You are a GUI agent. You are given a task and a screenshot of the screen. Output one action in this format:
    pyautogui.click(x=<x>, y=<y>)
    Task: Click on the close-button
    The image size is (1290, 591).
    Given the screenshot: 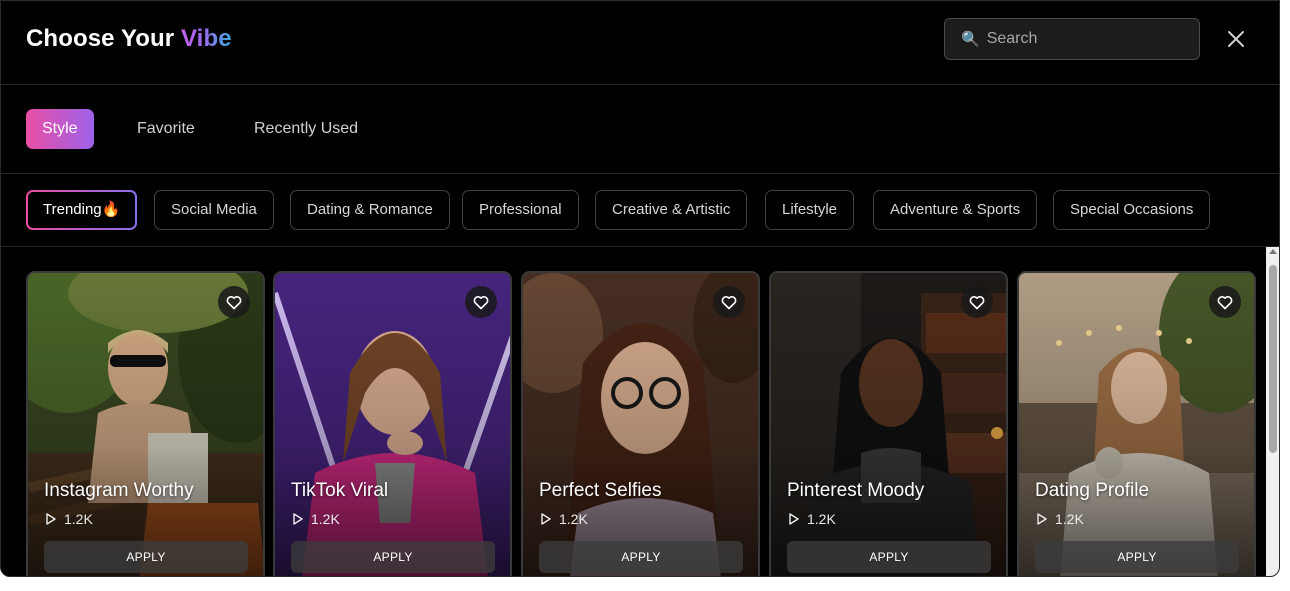 What is the action you would take?
    pyautogui.click(x=1236, y=39)
    